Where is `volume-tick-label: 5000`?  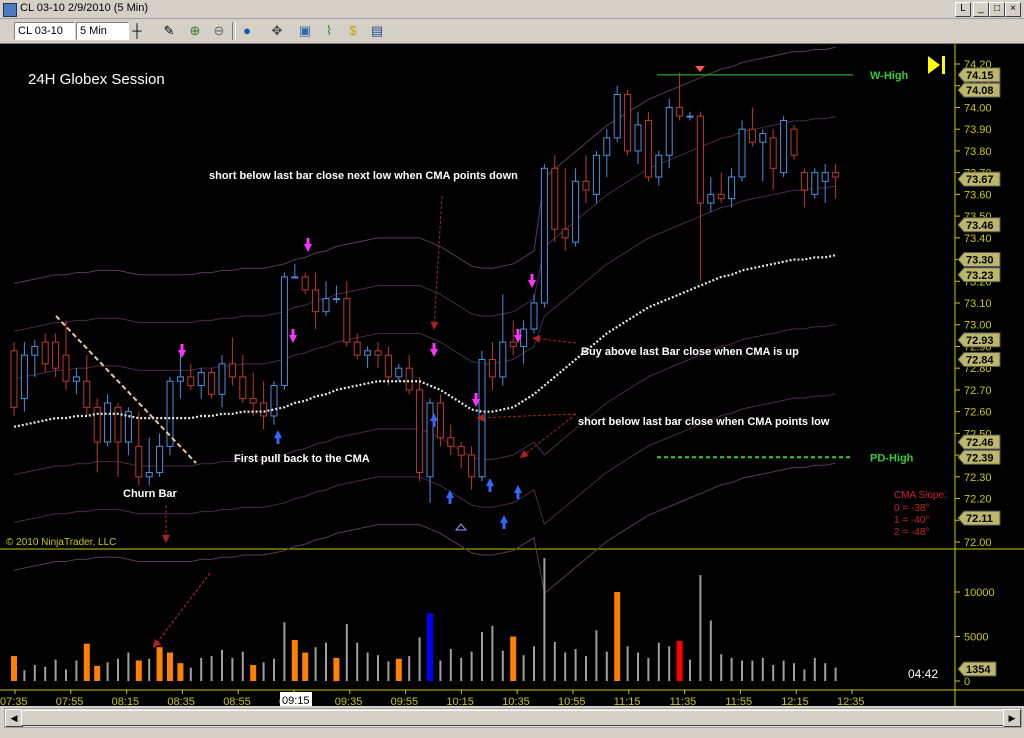 volume-tick-label: 5000 is located at coordinates (976, 638).